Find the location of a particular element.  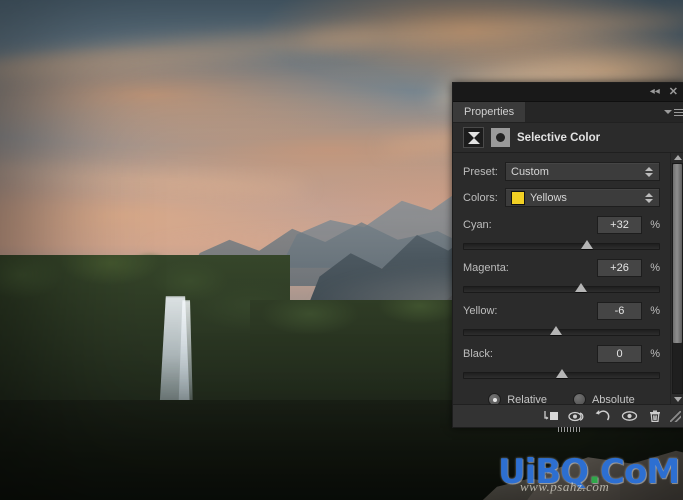

slider-black-track is located at coordinates (561, 374).